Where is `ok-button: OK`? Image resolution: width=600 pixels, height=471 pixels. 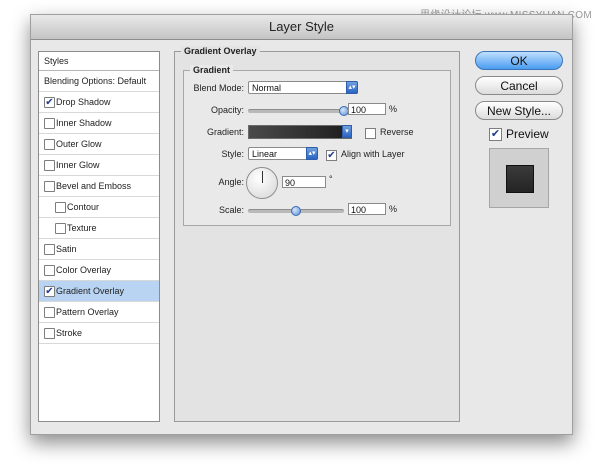 ok-button: OK is located at coordinates (519, 60).